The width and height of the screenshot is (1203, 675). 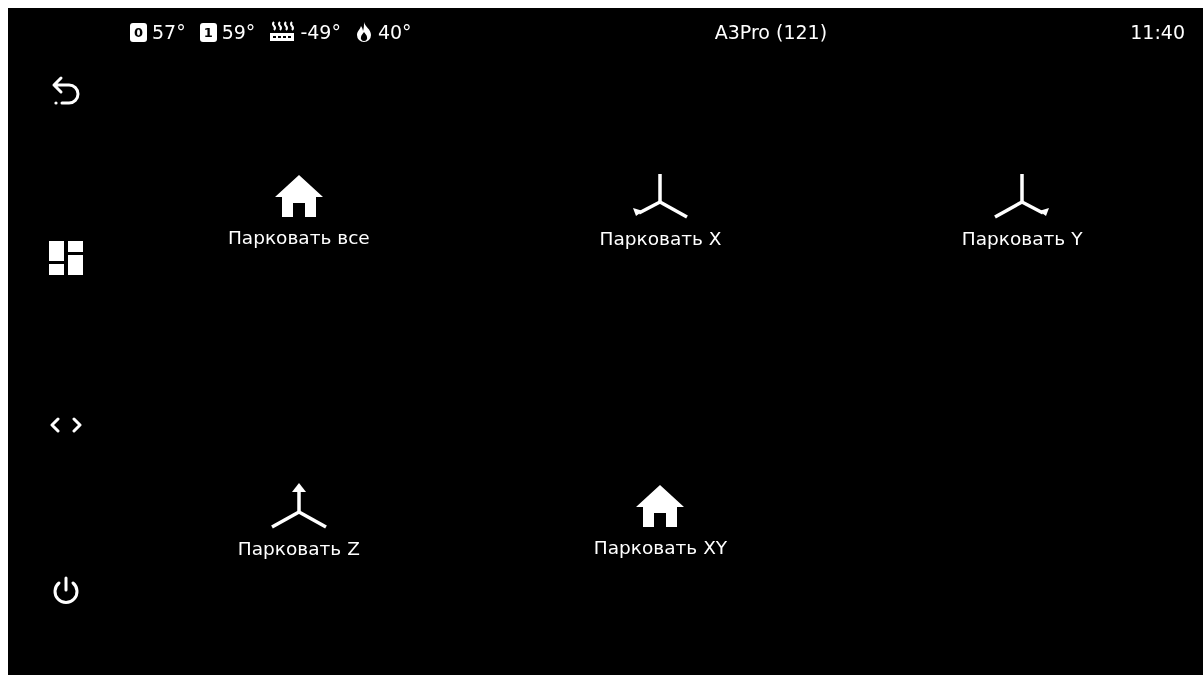 What do you see at coordinates (169, 32) in the screenshot?
I see `temperature-reading: 57°` at bounding box center [169, 32].